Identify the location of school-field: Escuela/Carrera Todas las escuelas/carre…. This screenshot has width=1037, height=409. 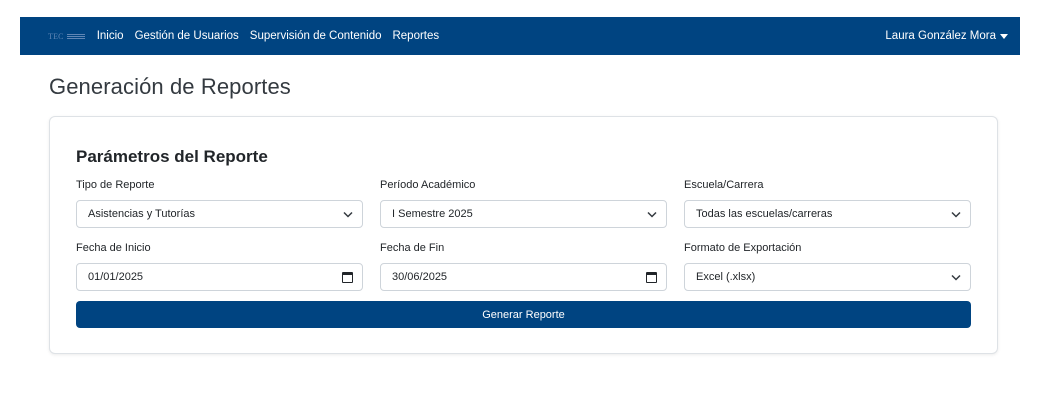
(827, 203).